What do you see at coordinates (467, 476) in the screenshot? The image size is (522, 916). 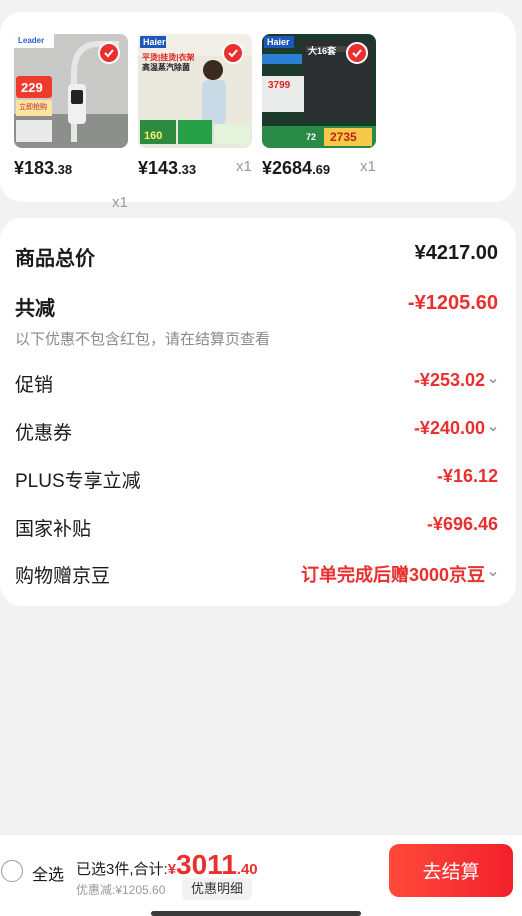 I see `plus-reduce-value: -¥16.12` at bounding box center [467, 476].